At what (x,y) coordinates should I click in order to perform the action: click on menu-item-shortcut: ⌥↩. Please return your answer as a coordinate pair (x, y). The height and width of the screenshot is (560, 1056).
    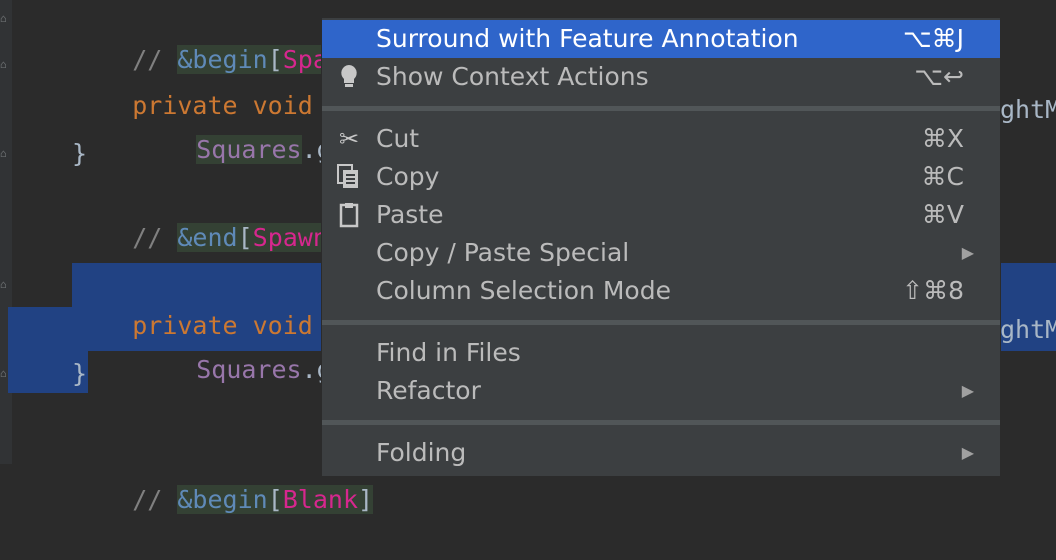
    Looking at the image, I should click on (939, 76).